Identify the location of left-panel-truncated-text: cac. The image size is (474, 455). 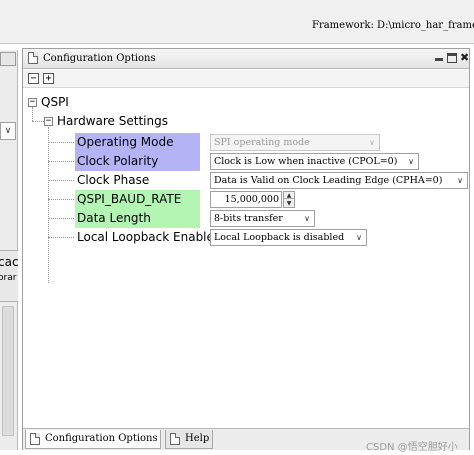
(9, 262).